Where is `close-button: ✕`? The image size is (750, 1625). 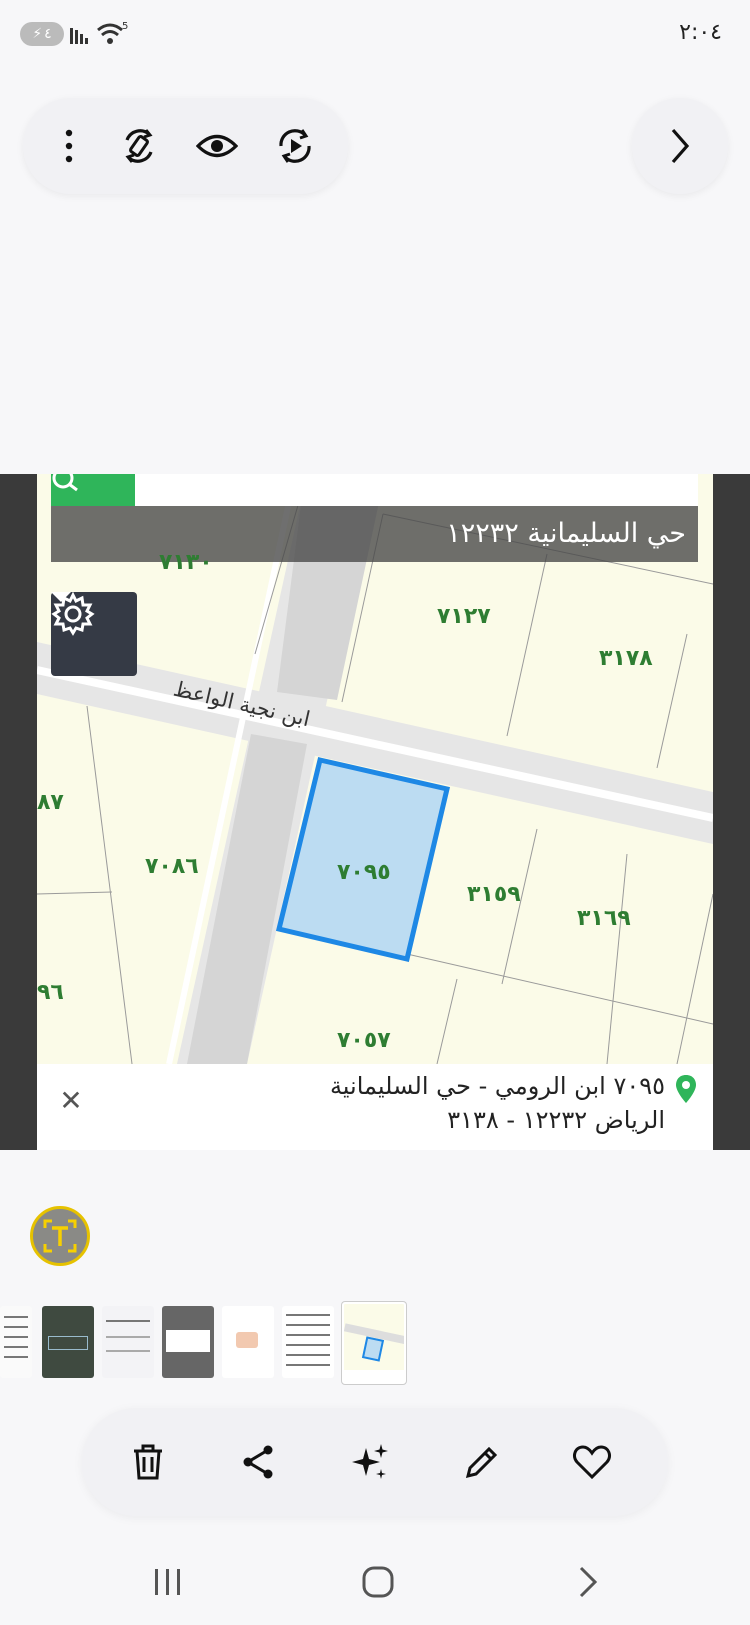
close-button: ✕ is located at coordinates (71, 1100).